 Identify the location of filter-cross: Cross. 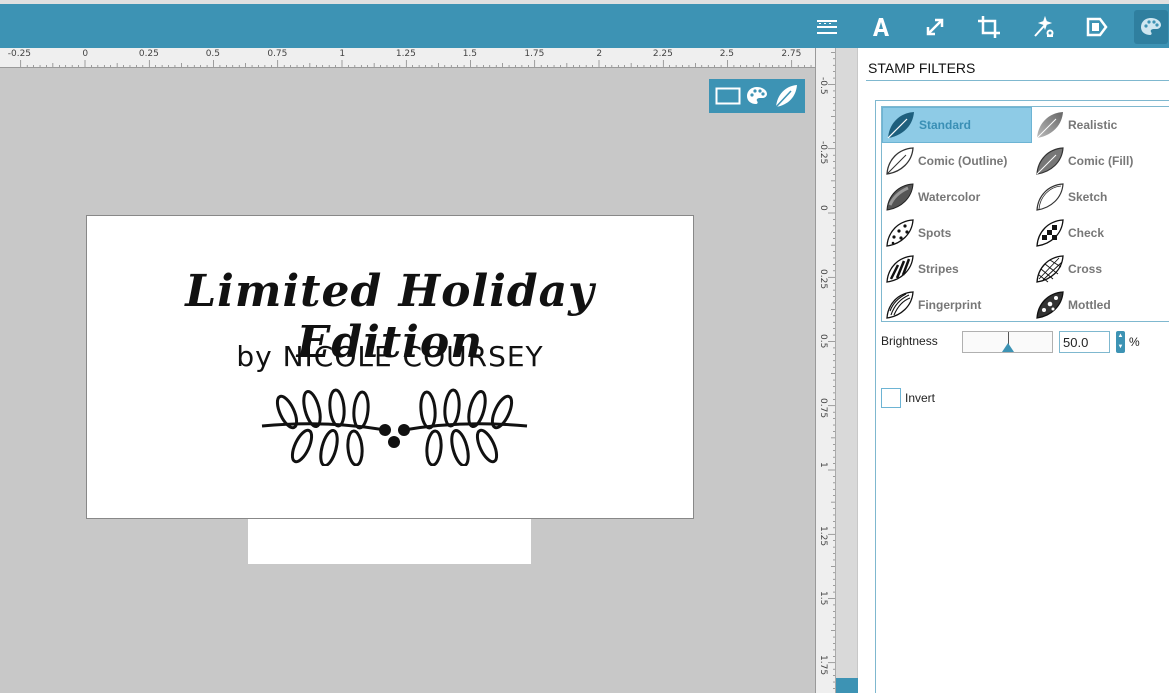
(1100, 269).